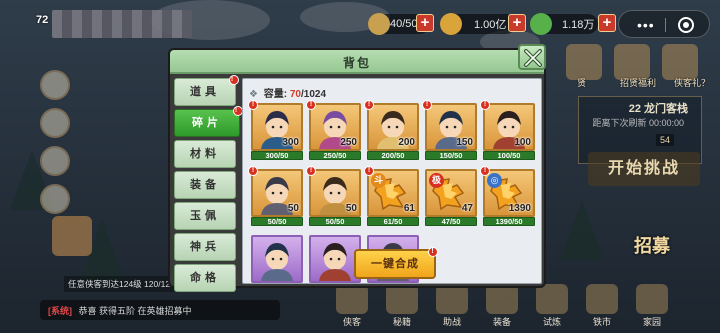 This screenshot has height=333, width=720. I want to click on fragment-item: 250 250/50!, so click(333, 130).